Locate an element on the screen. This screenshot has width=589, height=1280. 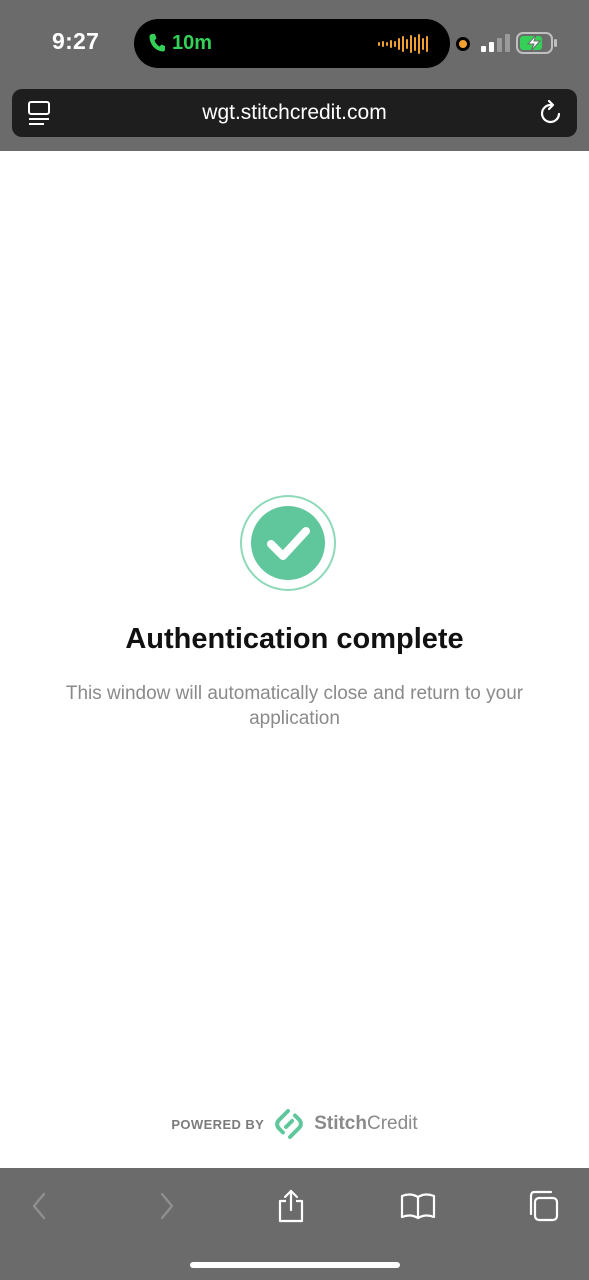
back-icon is located at coordinates (39, 1206).